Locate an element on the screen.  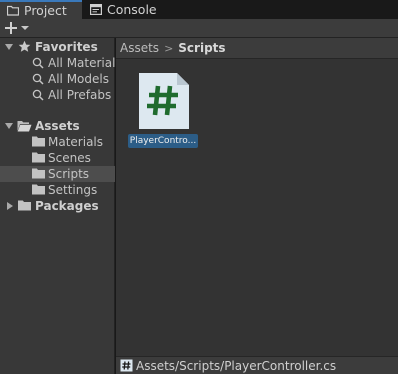
tree-item-settings: Settings is located at coordinates (57, 190).